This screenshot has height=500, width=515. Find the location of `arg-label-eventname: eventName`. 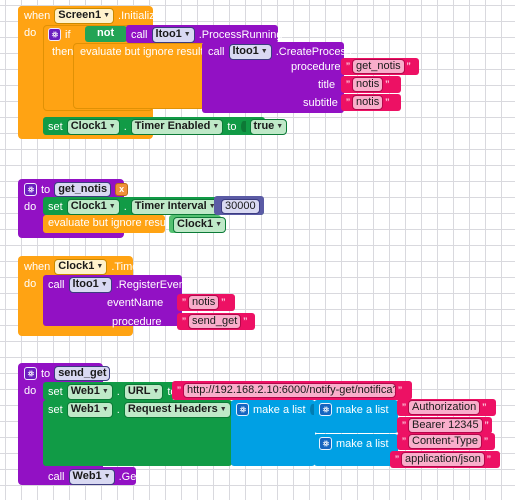

arg-label-eventname: eventName is located at coordinates (135, 303).